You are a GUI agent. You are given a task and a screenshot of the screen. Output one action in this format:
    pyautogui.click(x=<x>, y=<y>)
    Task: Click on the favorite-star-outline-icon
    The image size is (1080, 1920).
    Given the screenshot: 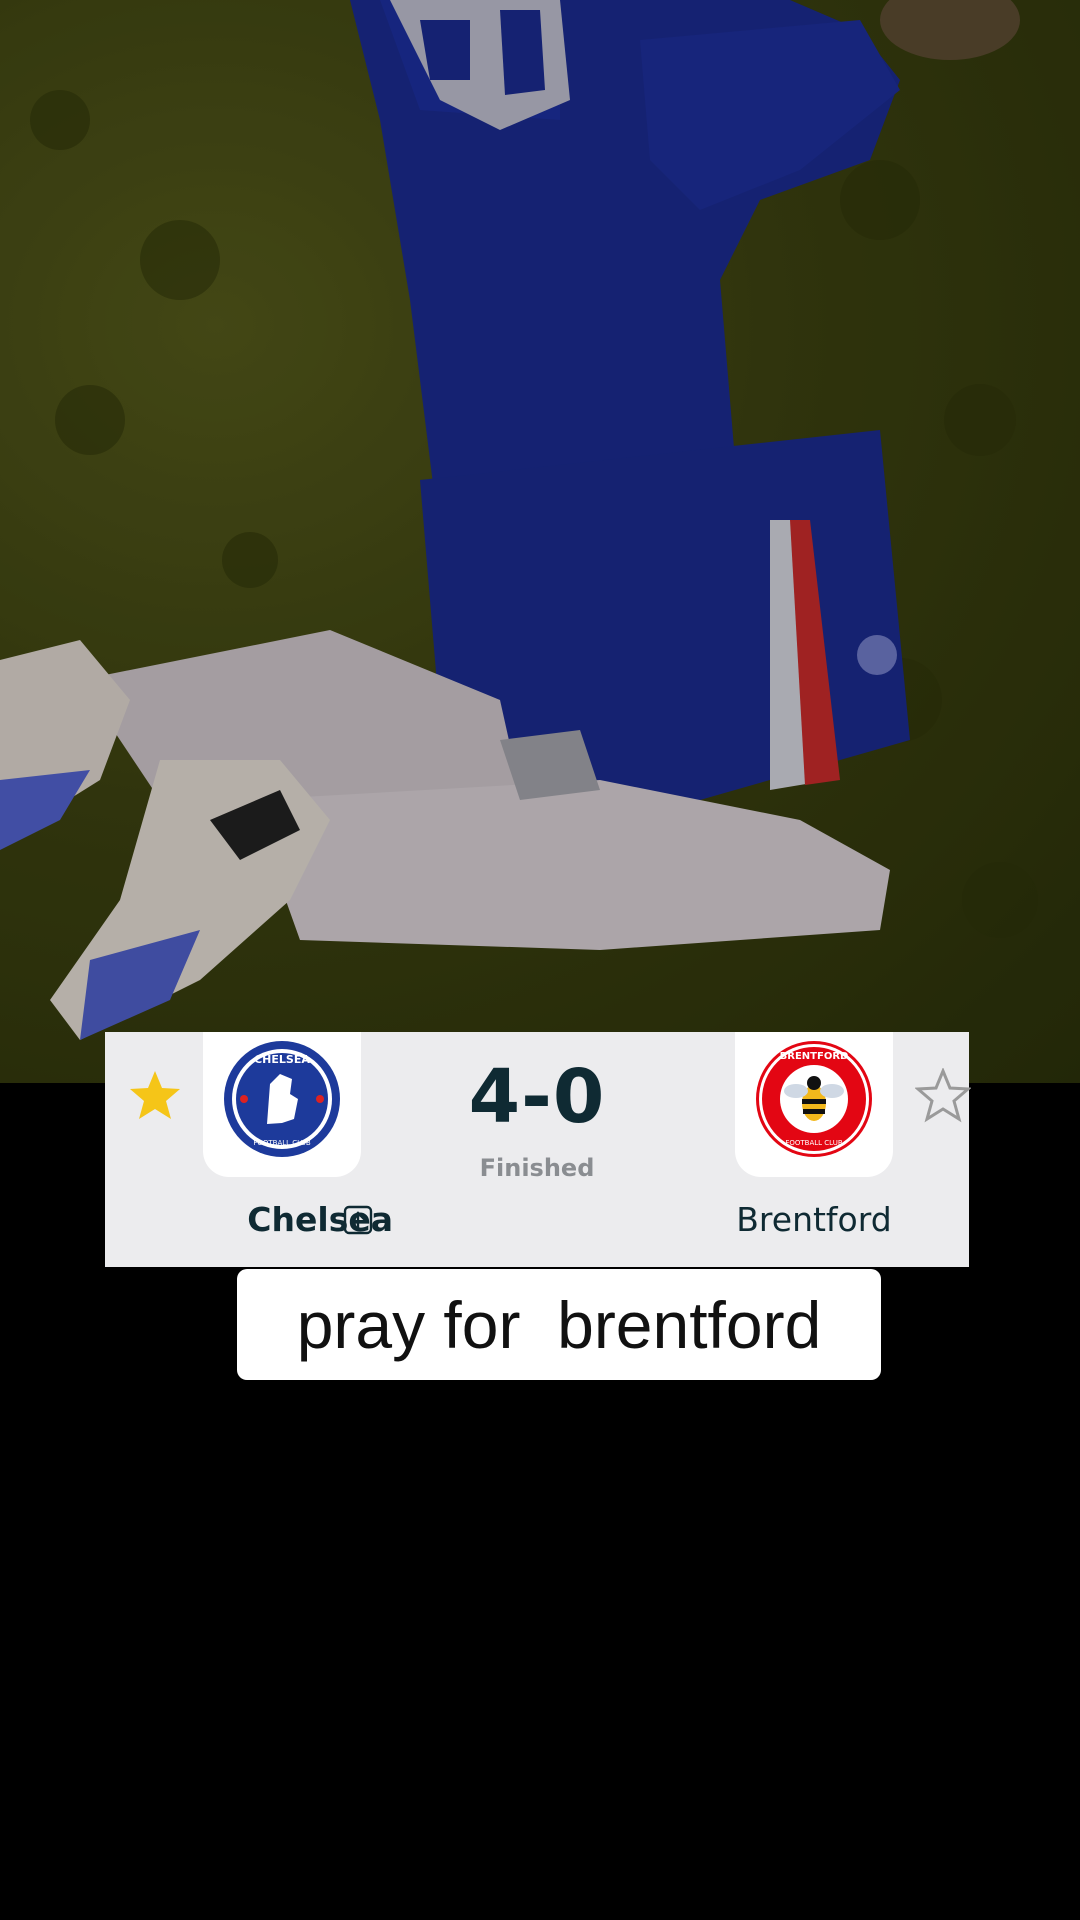 What is the action you would take?
    pyautogui.click(x=943, y=1096)
    